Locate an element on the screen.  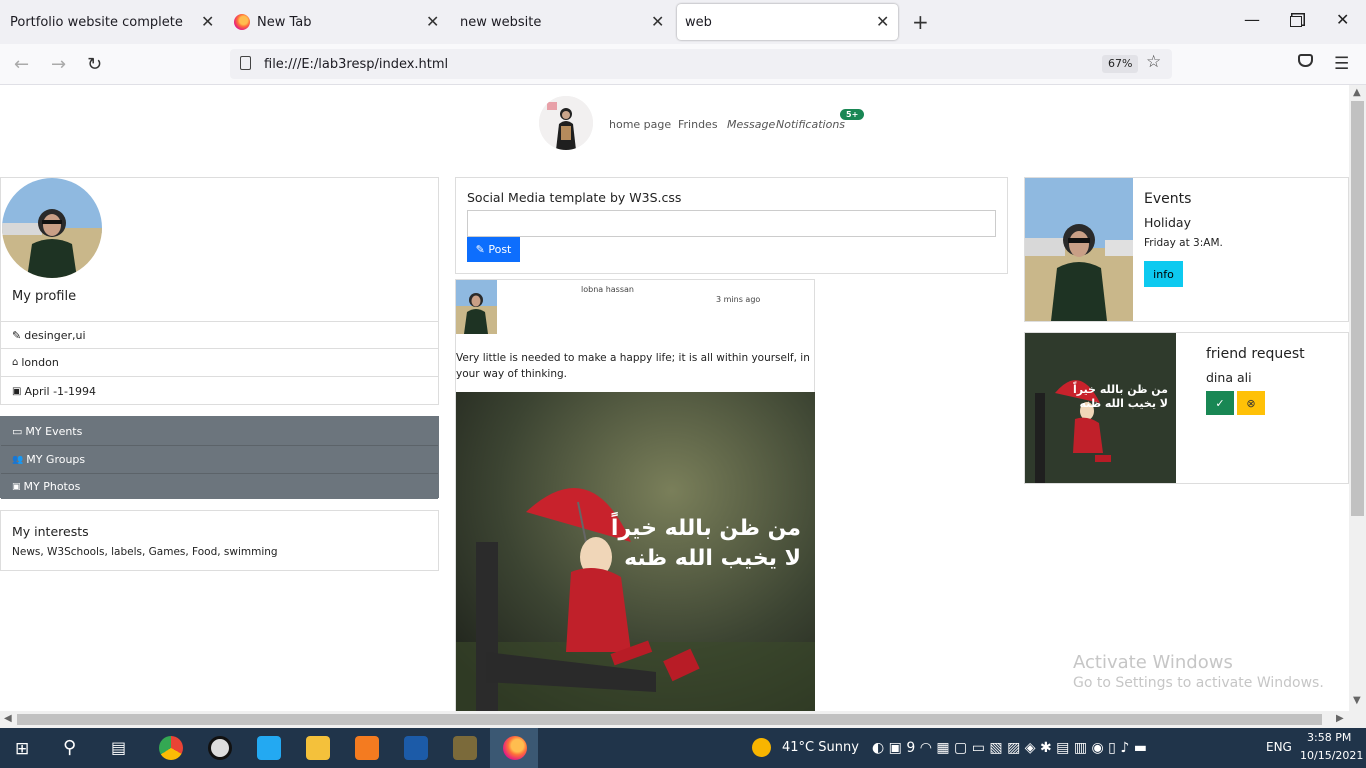
post-button: ✎ Post is located at coordinates (493, 249).